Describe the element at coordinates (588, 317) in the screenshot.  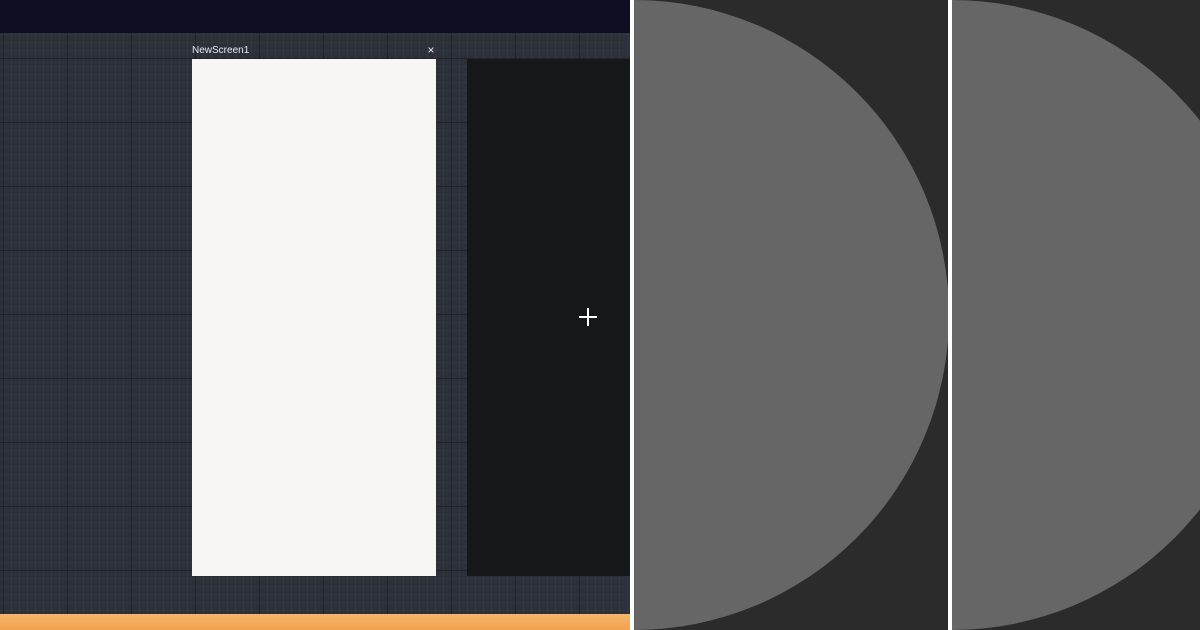
I see `plus-icon` at that location.